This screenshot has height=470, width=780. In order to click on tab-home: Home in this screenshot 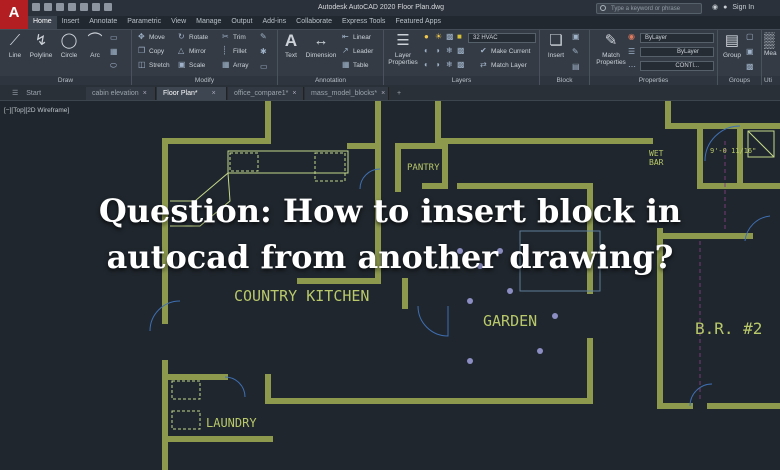, I will do `click(42, 22)`.